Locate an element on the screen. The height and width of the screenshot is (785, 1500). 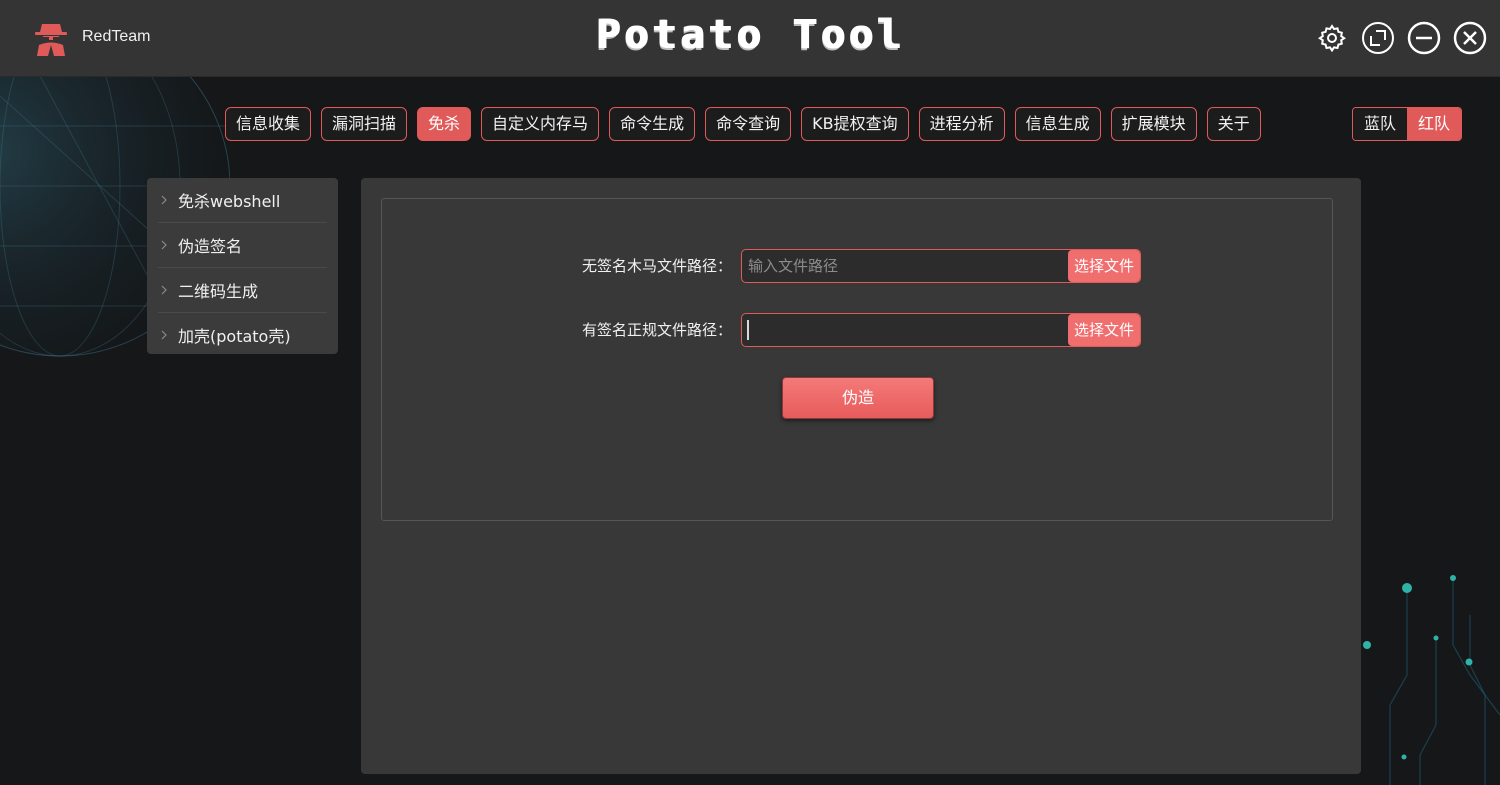
circuit-background is located at coordinates (1431, 680).